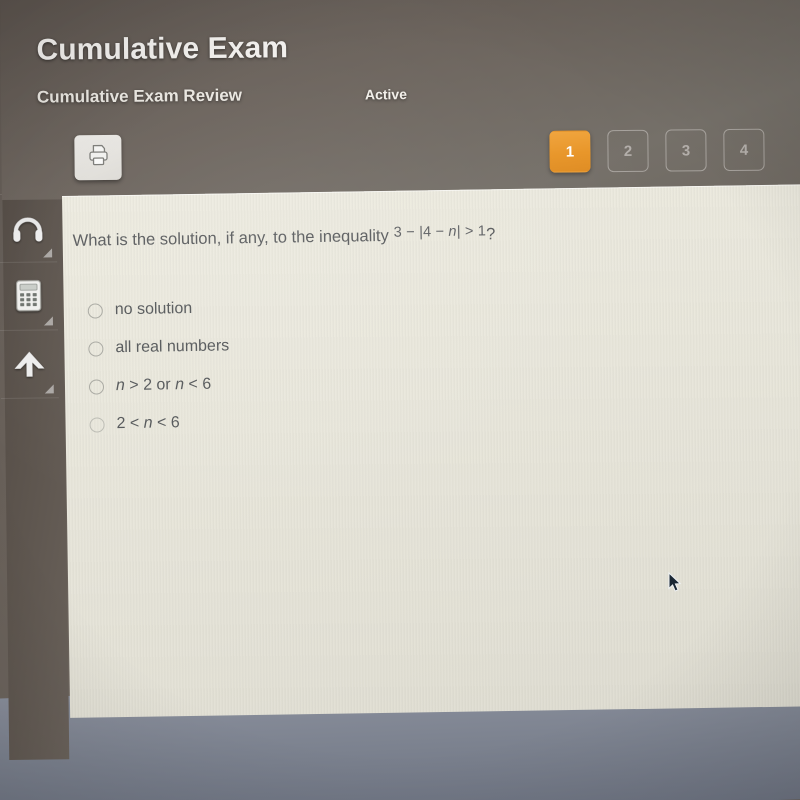 This screenshot has height=800, width=800. I want to click on print-button, so click(98, 157).